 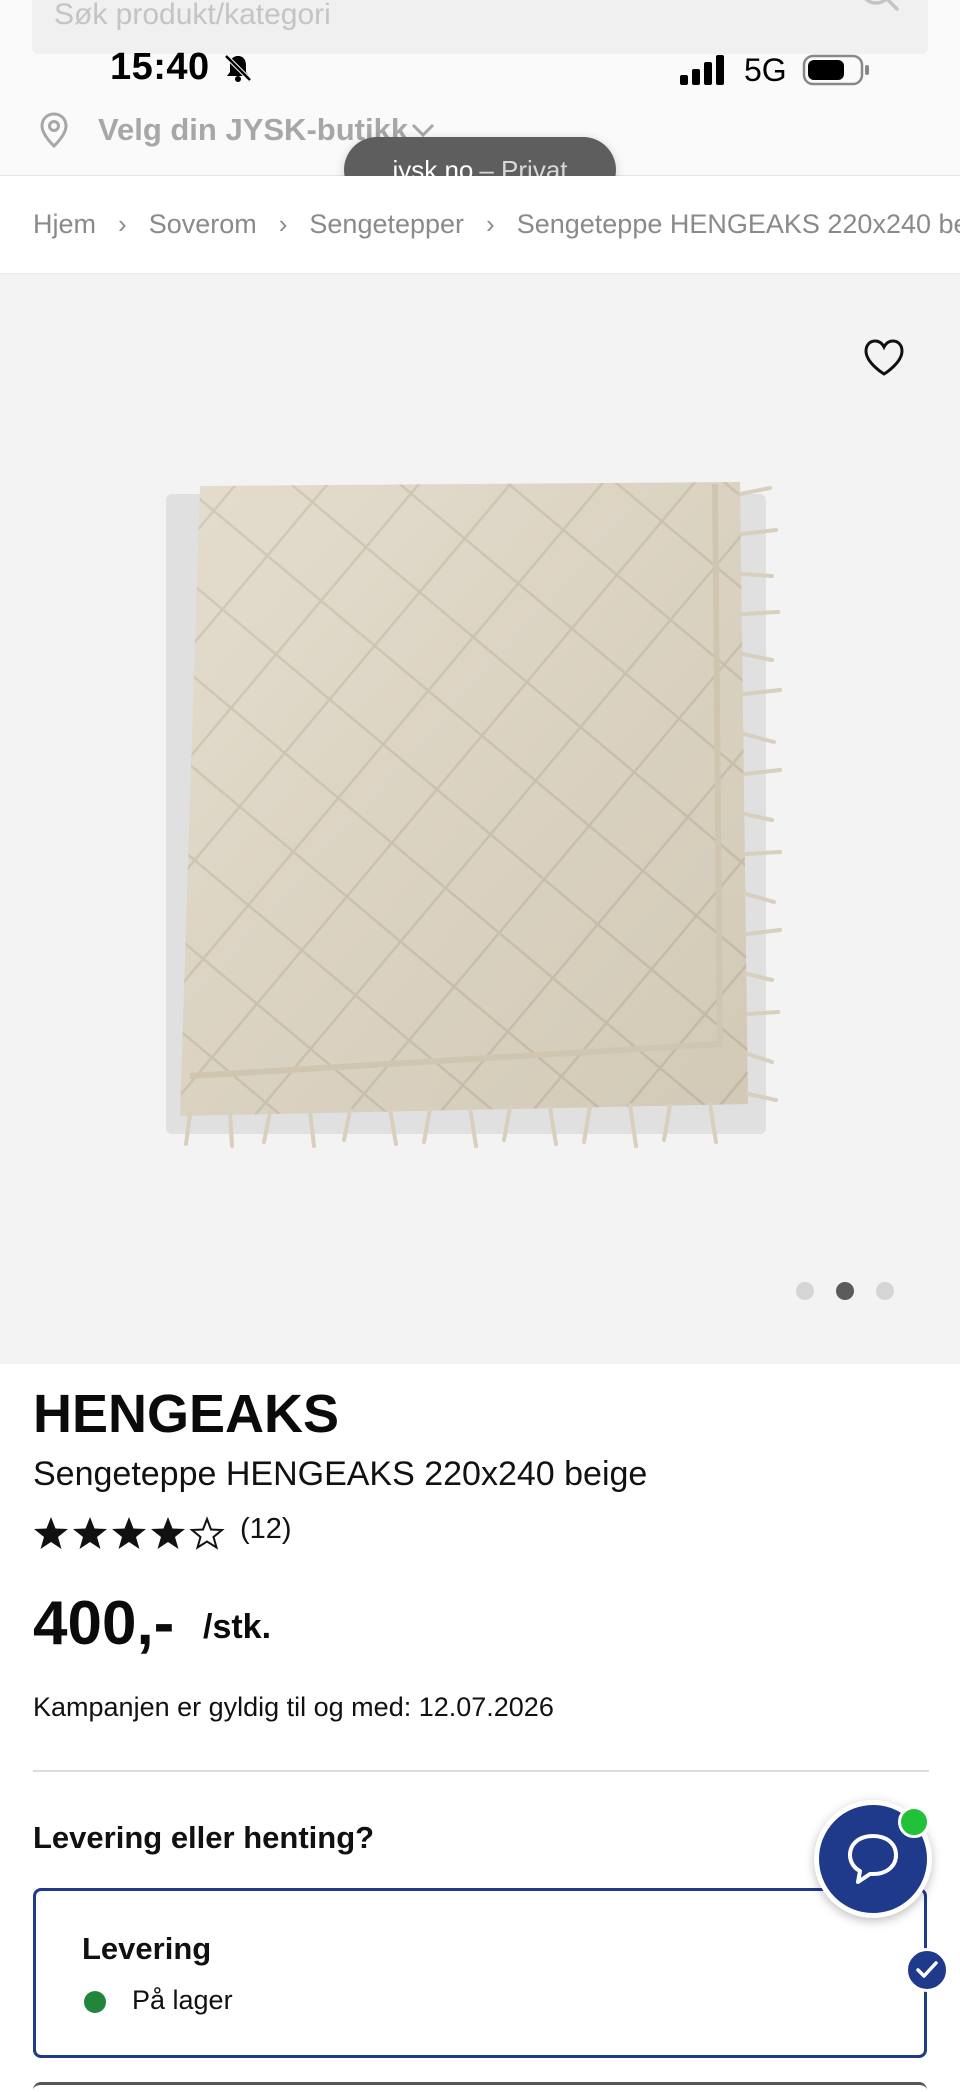 I want to click on network-label: 5G, so click(x=765, y=70).